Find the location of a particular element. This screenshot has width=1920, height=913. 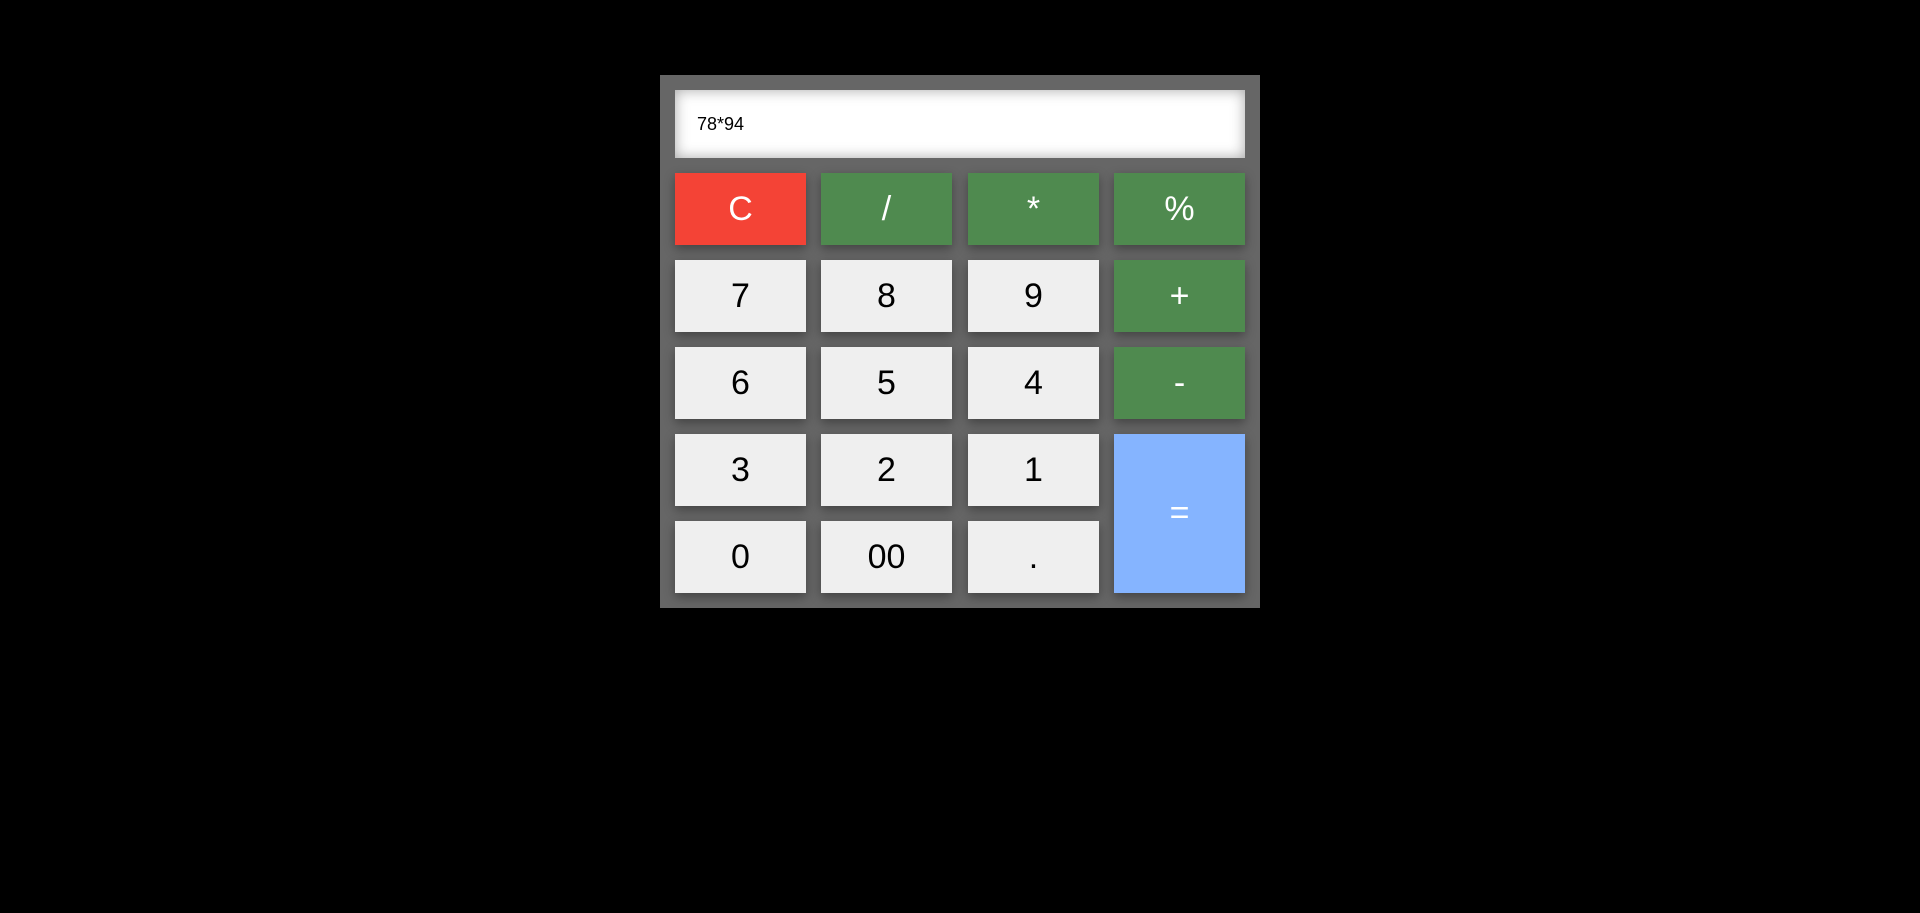

digit-7-button: 7 is located at coordinates (740, 296).